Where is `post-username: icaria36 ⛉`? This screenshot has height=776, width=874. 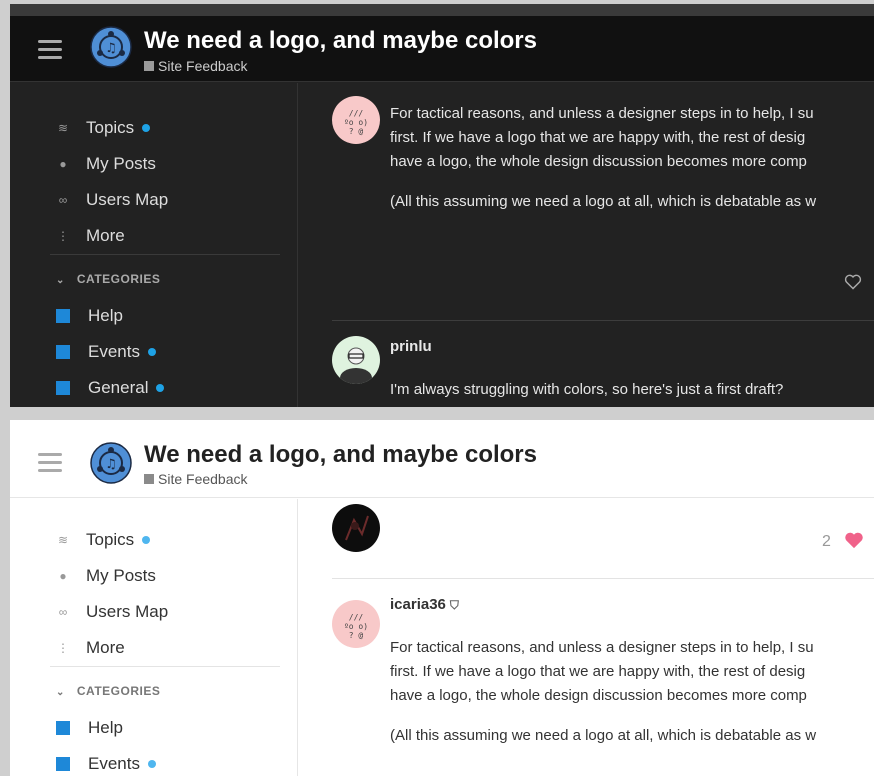
post-username: icaria36 ⛉ is located at coordinates (424, 604).